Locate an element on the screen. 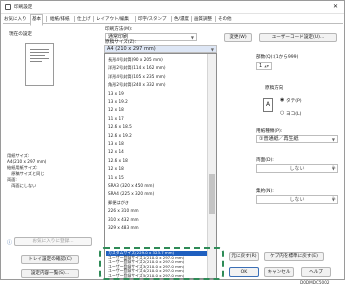  layout-dropdown: しない ▼ is located at coordinates (297, 199).